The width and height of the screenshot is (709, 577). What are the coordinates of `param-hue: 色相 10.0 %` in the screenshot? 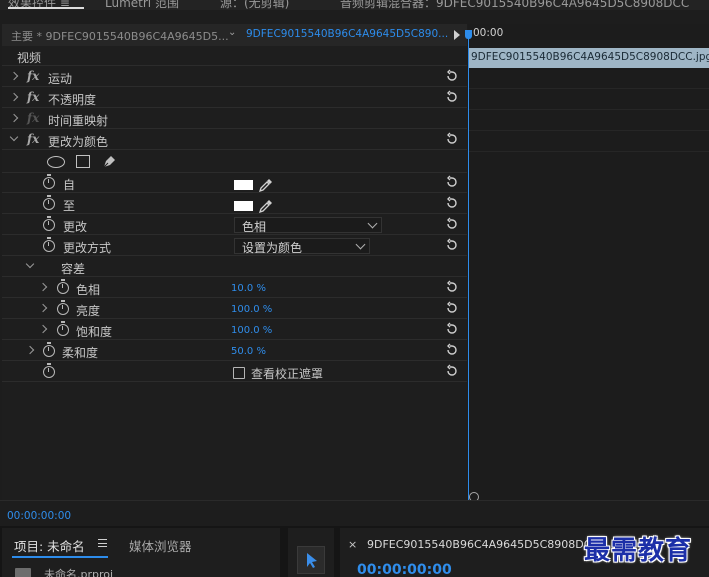 It's located at (234, 288).